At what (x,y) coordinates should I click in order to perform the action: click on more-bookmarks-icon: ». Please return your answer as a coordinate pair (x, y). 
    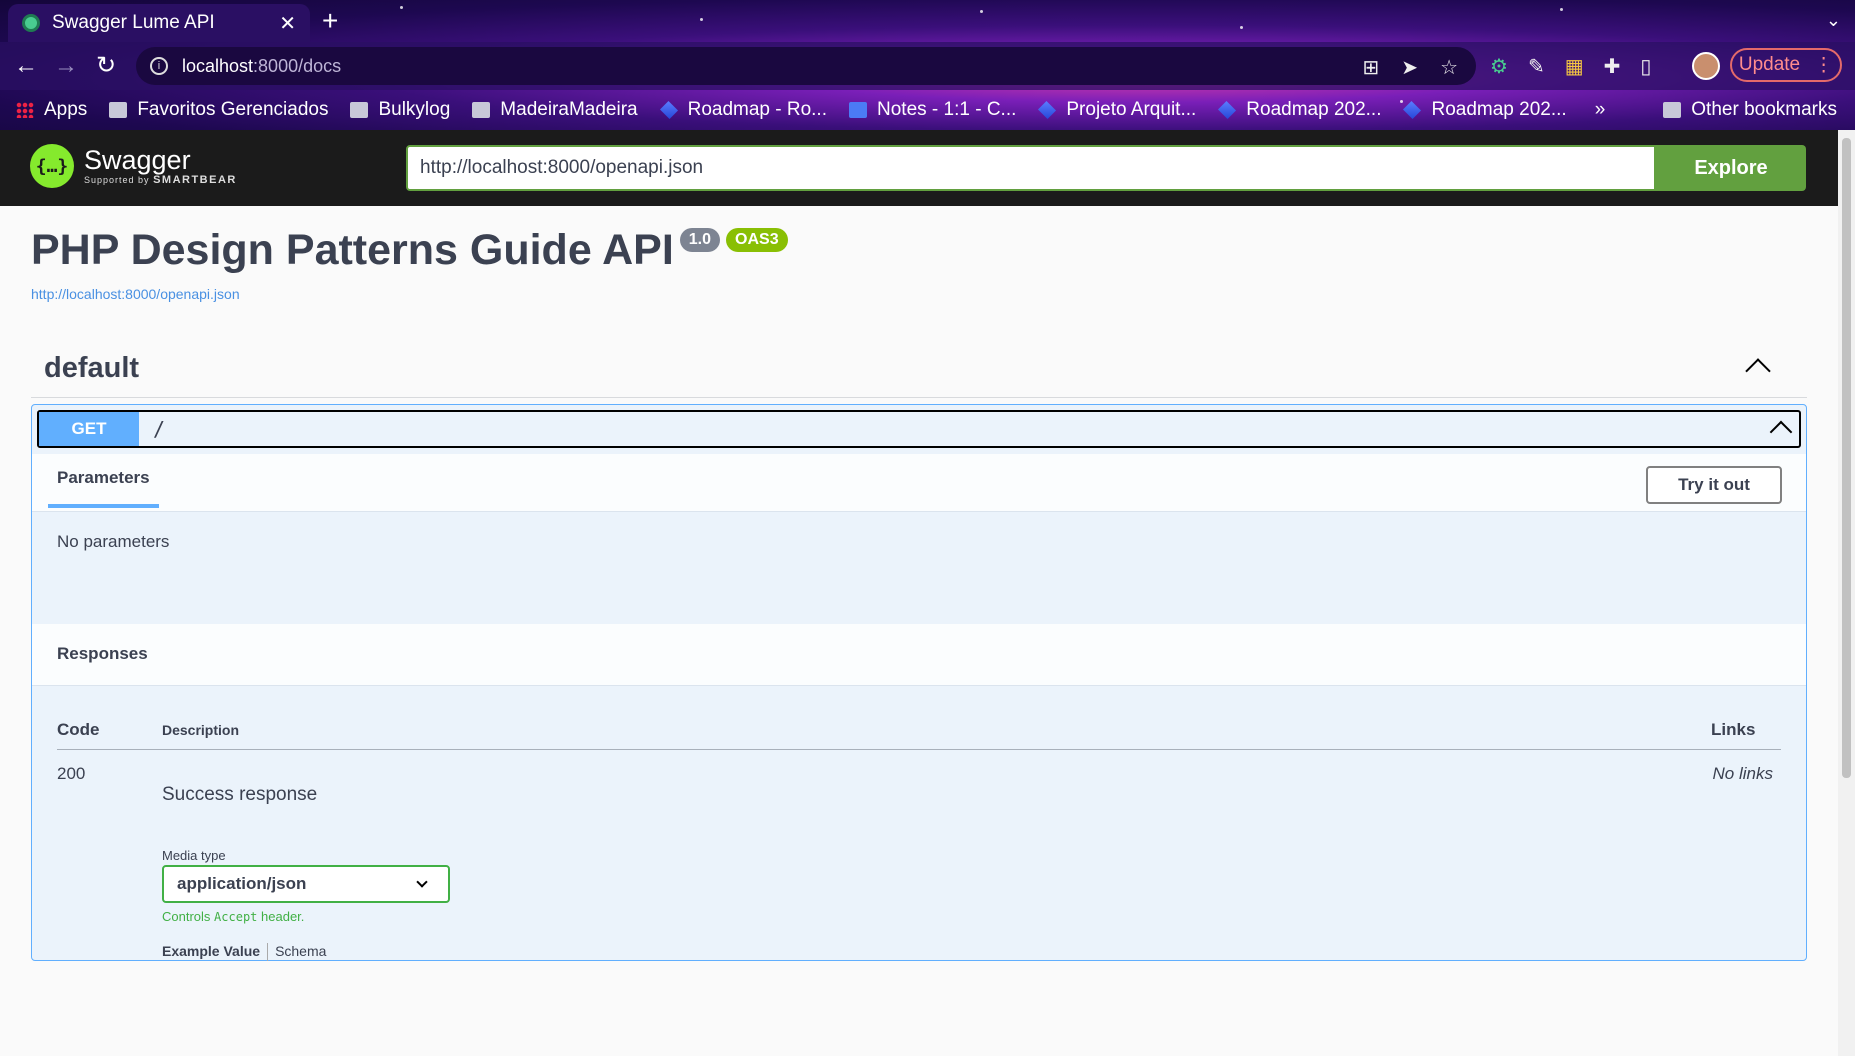
    Looking at the image, I should click on (1600, 110).